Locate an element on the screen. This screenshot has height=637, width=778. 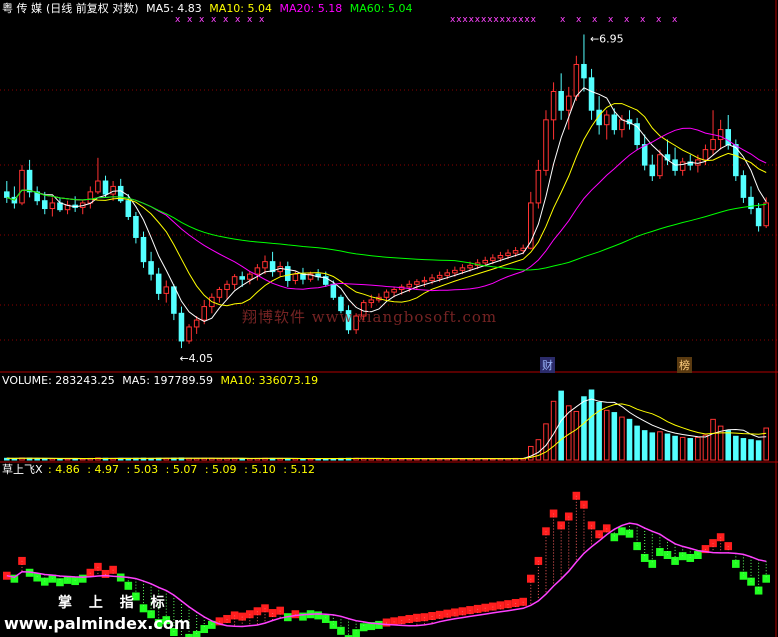
palm-watermark-url: www.palmindex.com is located at coordinates (97, 623).